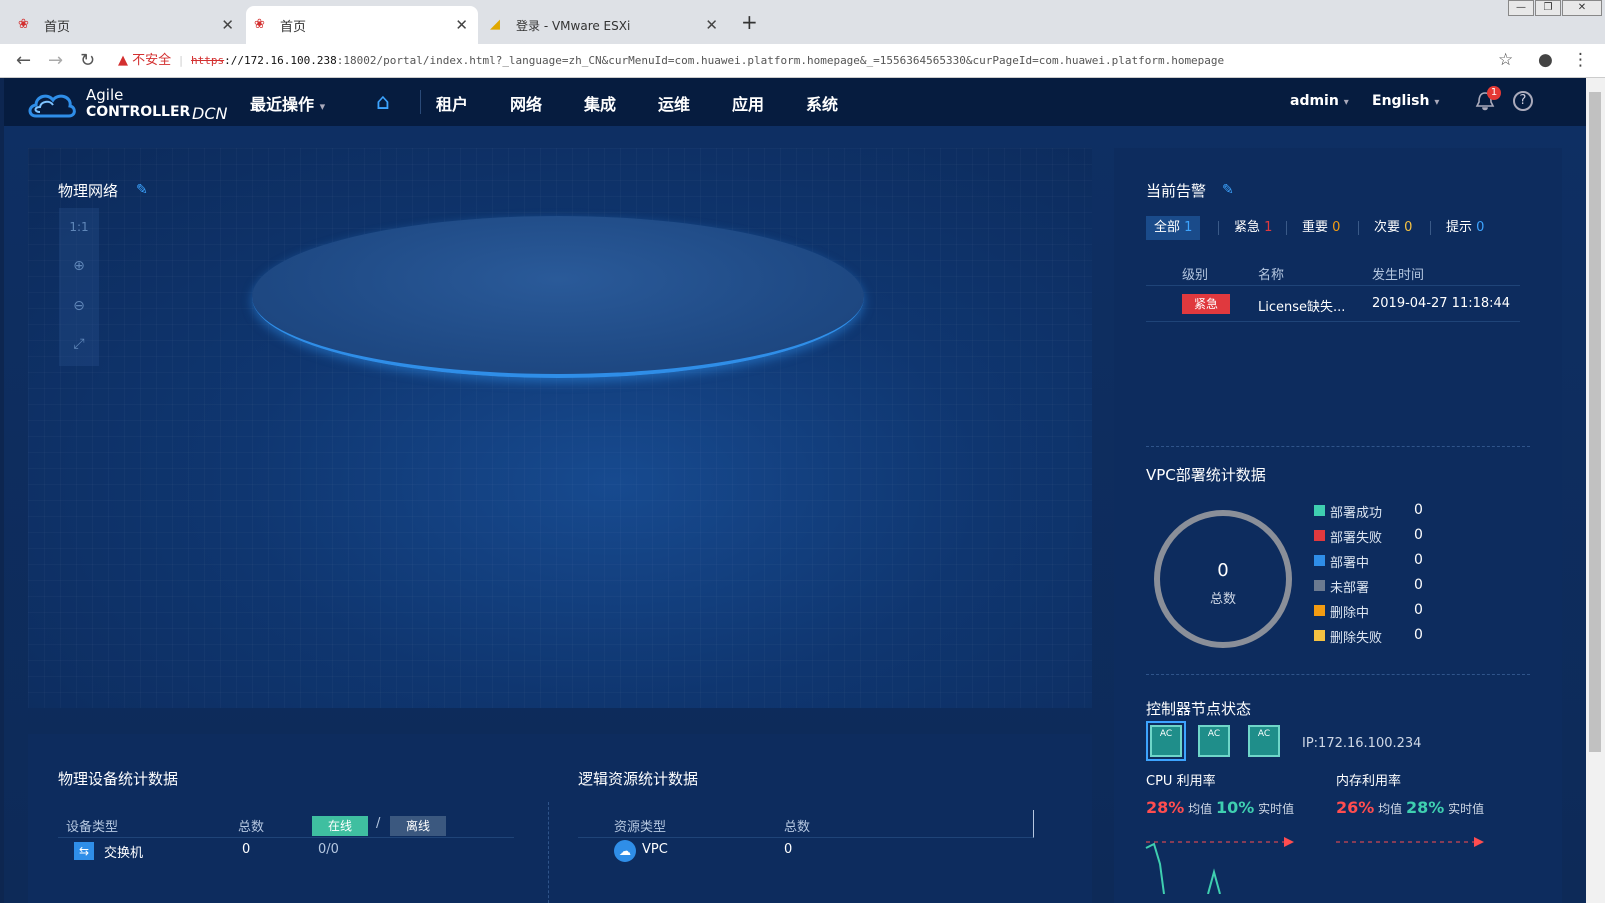 The height and width of the screenshot is (903, 1605). I want to click on vpc-total-value: 0, so click(1223, 570).